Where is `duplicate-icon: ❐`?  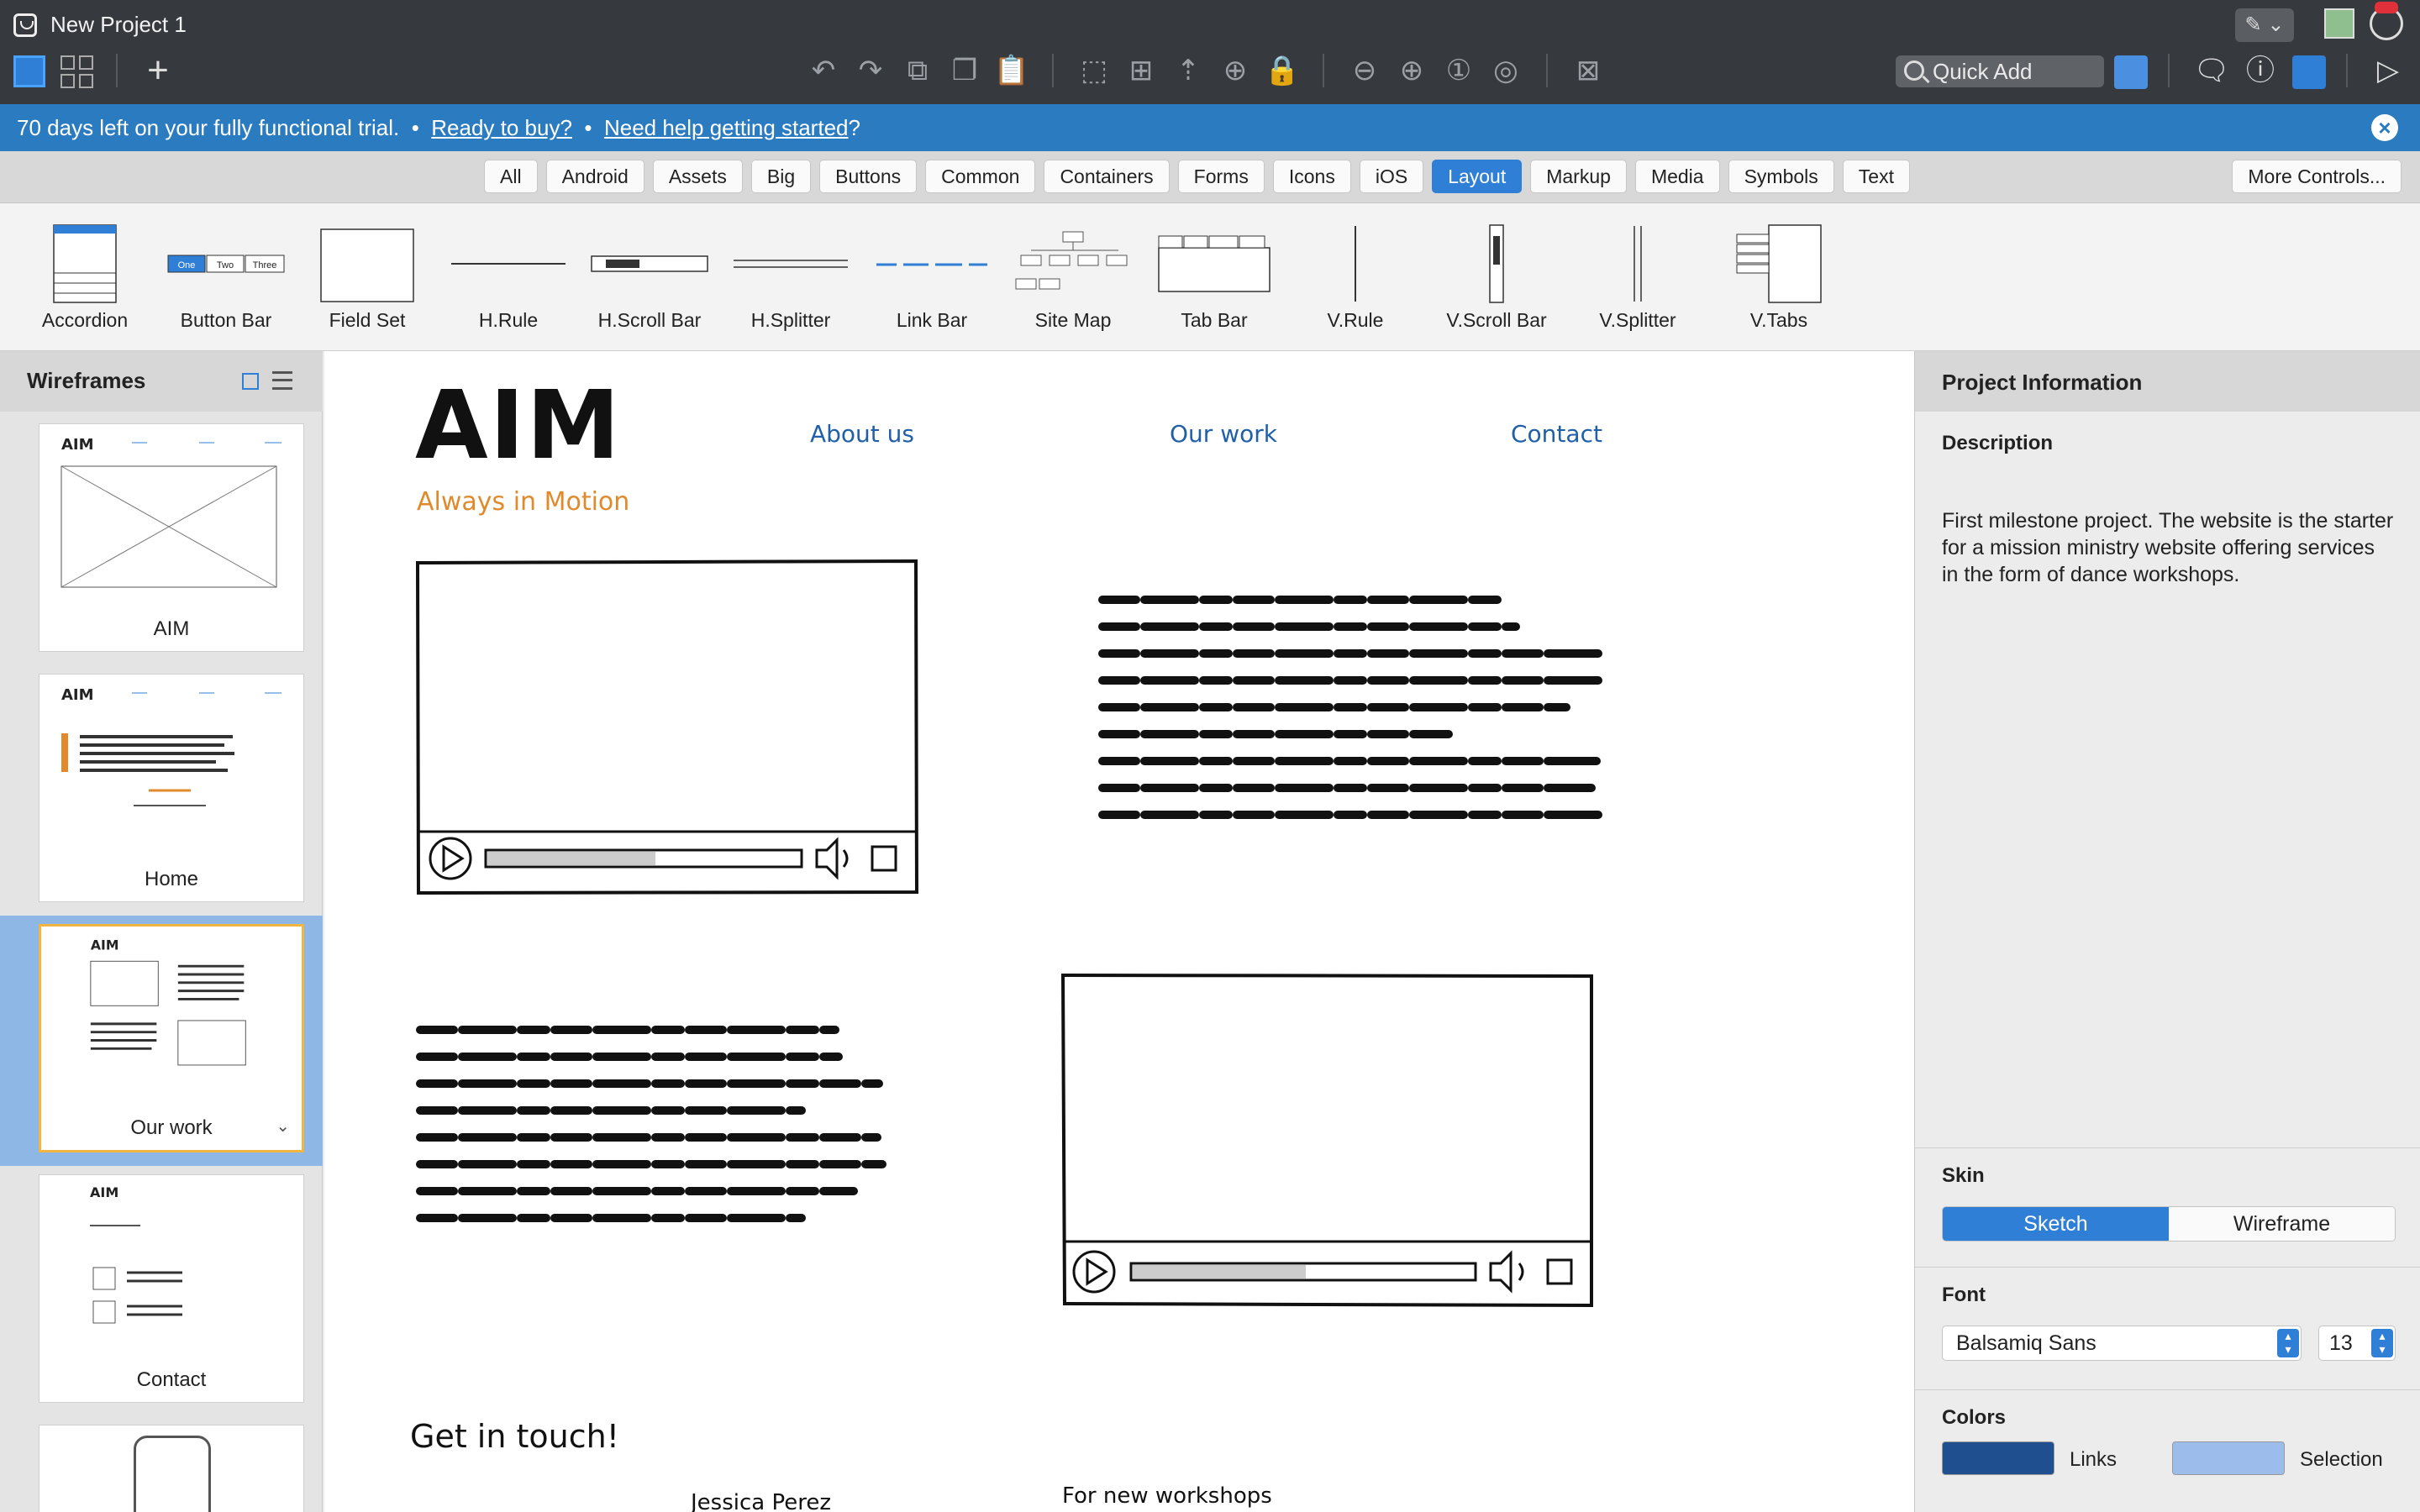 duplicate-icon: ❐ is located at coordinates (964, 70).